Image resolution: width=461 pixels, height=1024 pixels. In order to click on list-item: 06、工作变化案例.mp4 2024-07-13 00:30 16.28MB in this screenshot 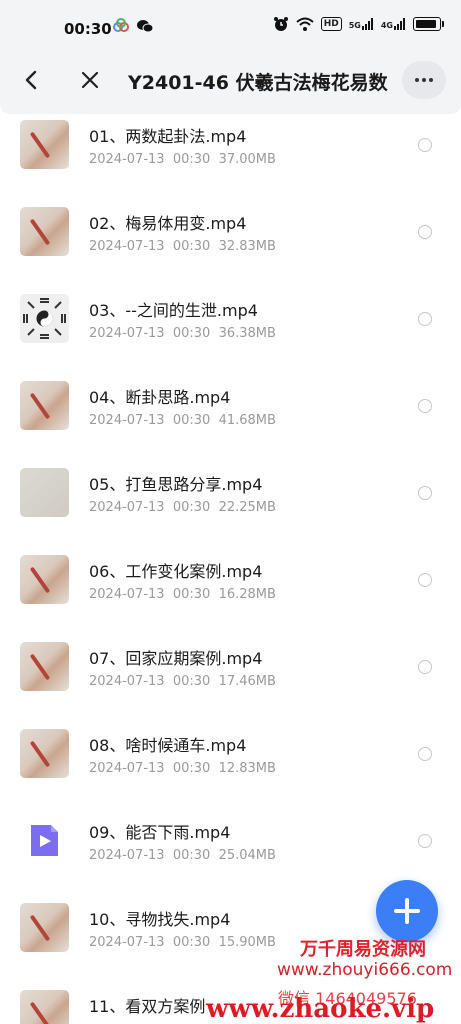, I will do `click(230, 592)`.